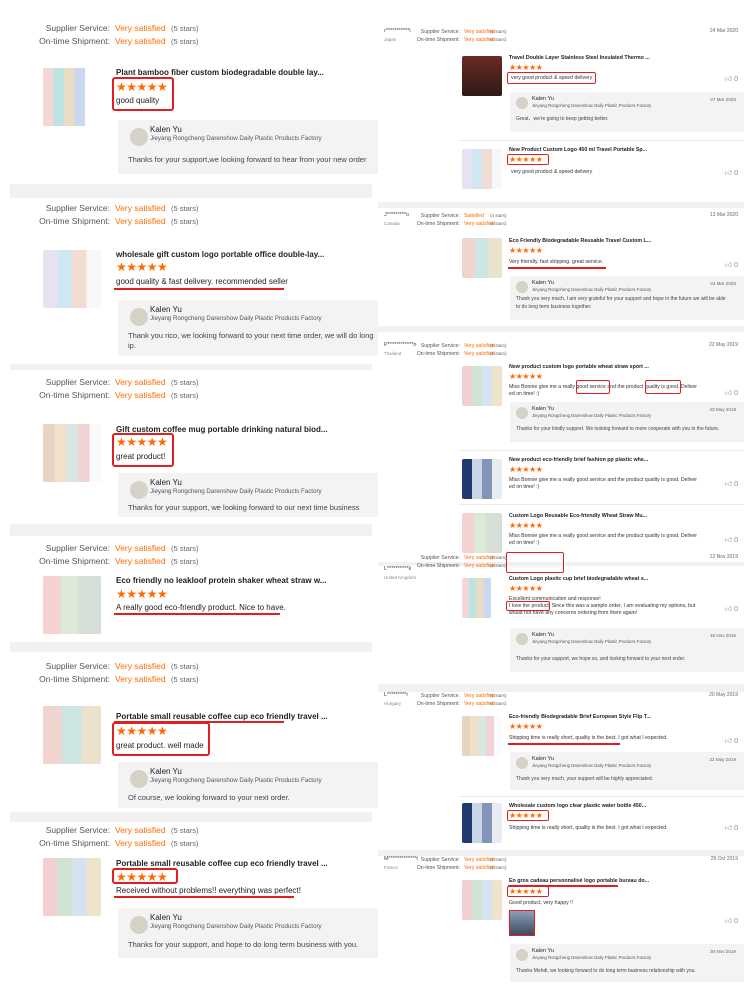 The width and height of the screenshot is (750, 1000). What do you see at coordinates (723, 345) in the screenshot?
I see `review-date: 22 May 2019` at bounding box center [723, 345].